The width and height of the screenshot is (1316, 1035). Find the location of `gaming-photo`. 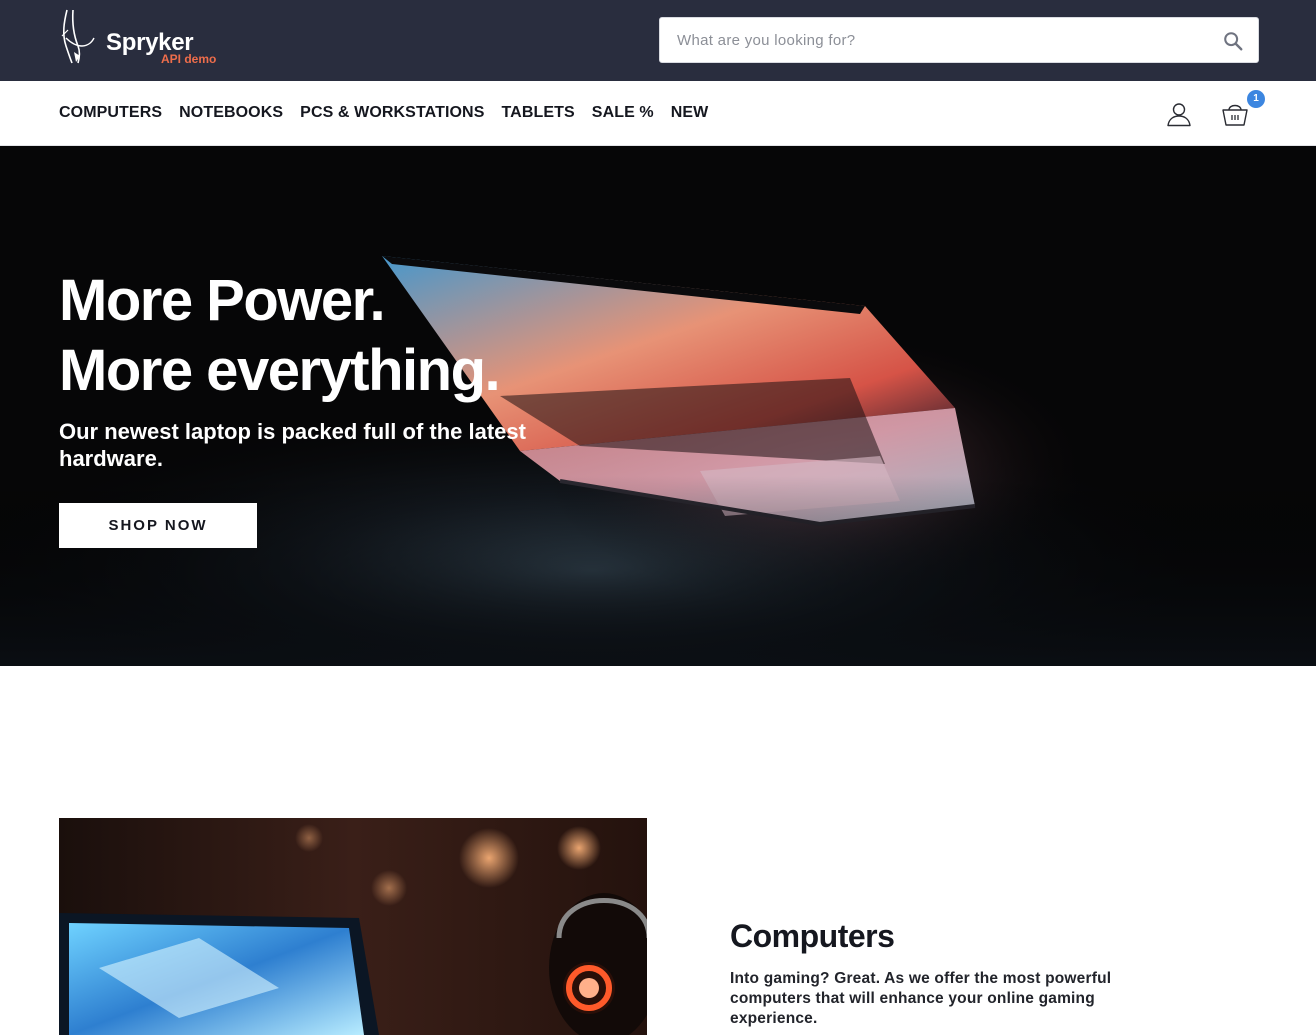

gaming-photo is located at coordinates (353, 926).